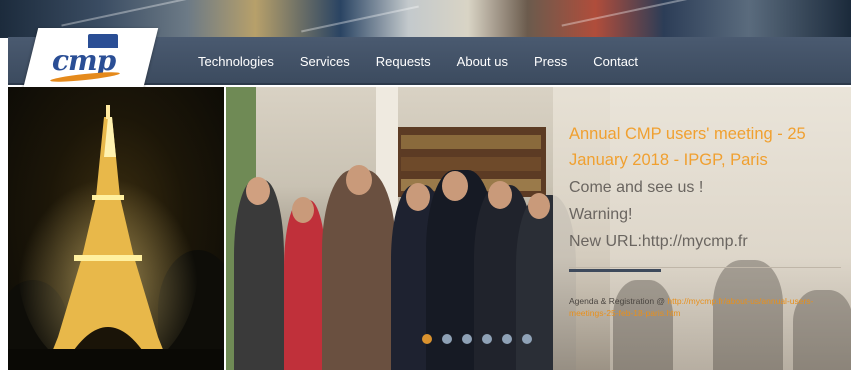 The width and height of the screenshot is (851, 370). I want to click on nav-item-services: Services, so click(325, 61).